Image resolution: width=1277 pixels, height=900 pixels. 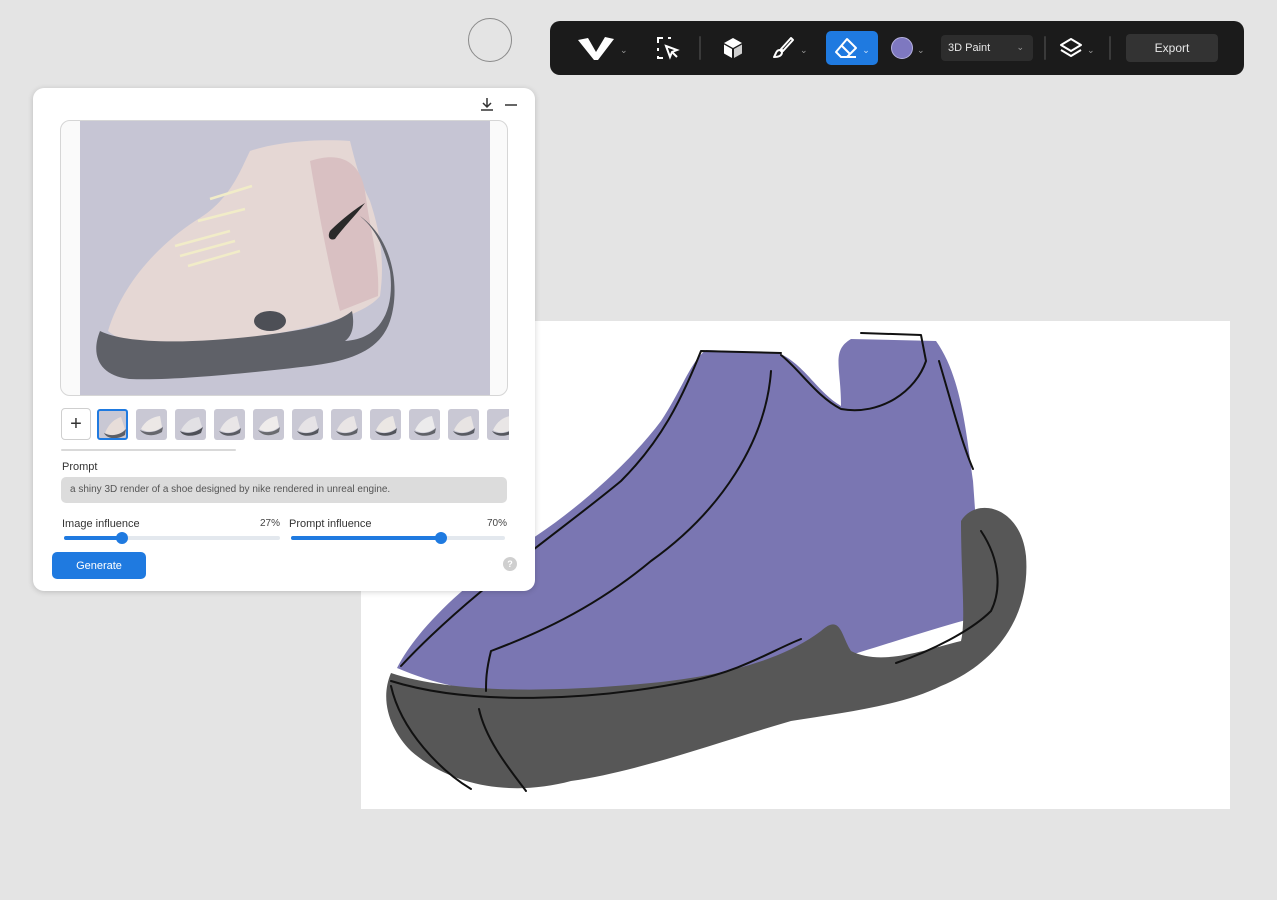 I want to click on brush-icon, so click(x=783, y=47).